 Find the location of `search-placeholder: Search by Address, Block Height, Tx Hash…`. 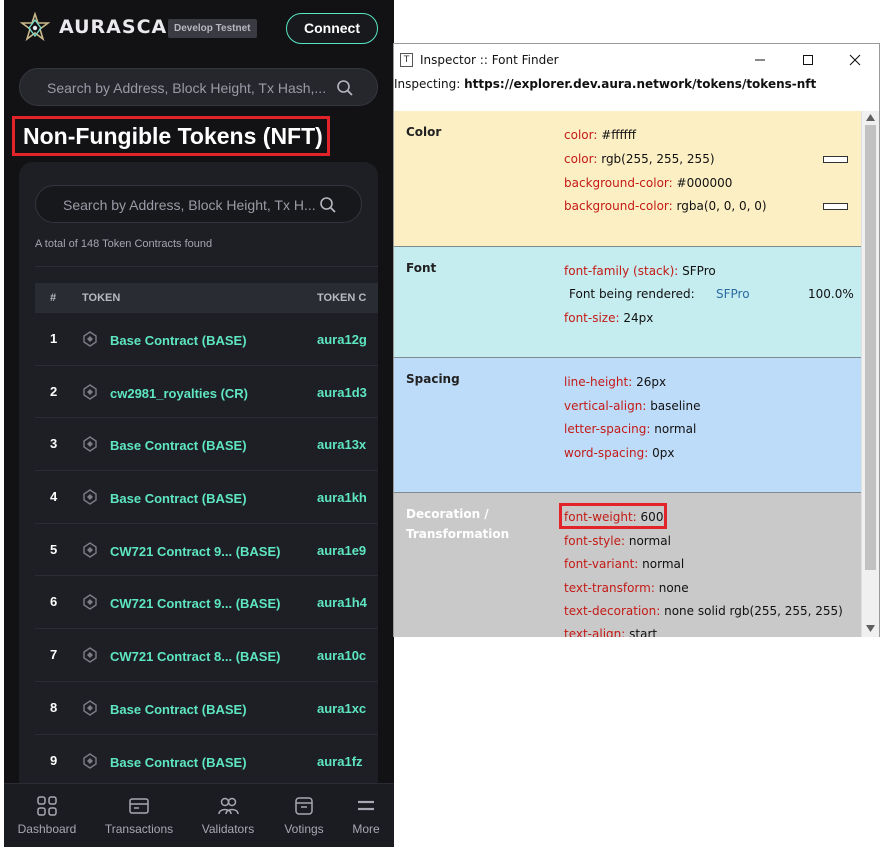

search-placeholder: Search by Address, Block Height, Tx Hash… is located at coordinates (187, 88).